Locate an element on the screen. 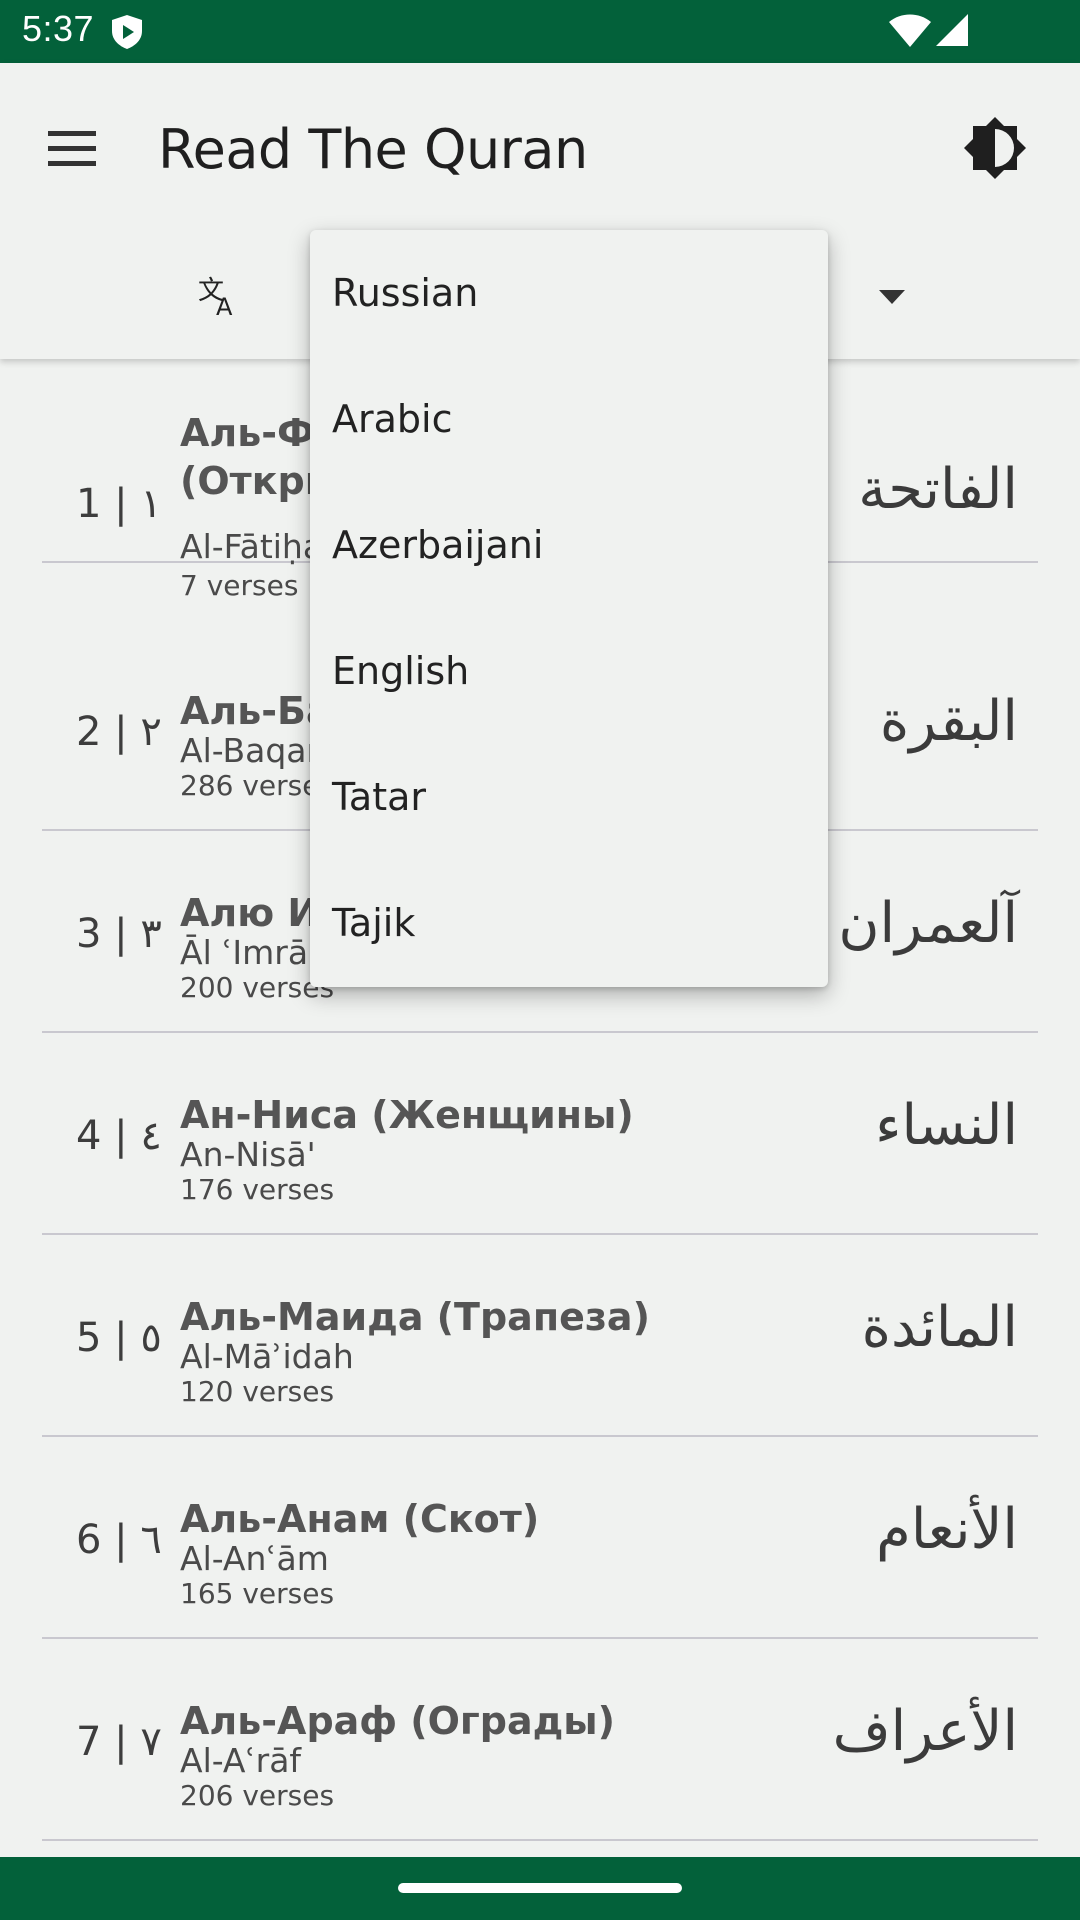  surah-verses: 120 verses is located at coordinates (257, 1391).